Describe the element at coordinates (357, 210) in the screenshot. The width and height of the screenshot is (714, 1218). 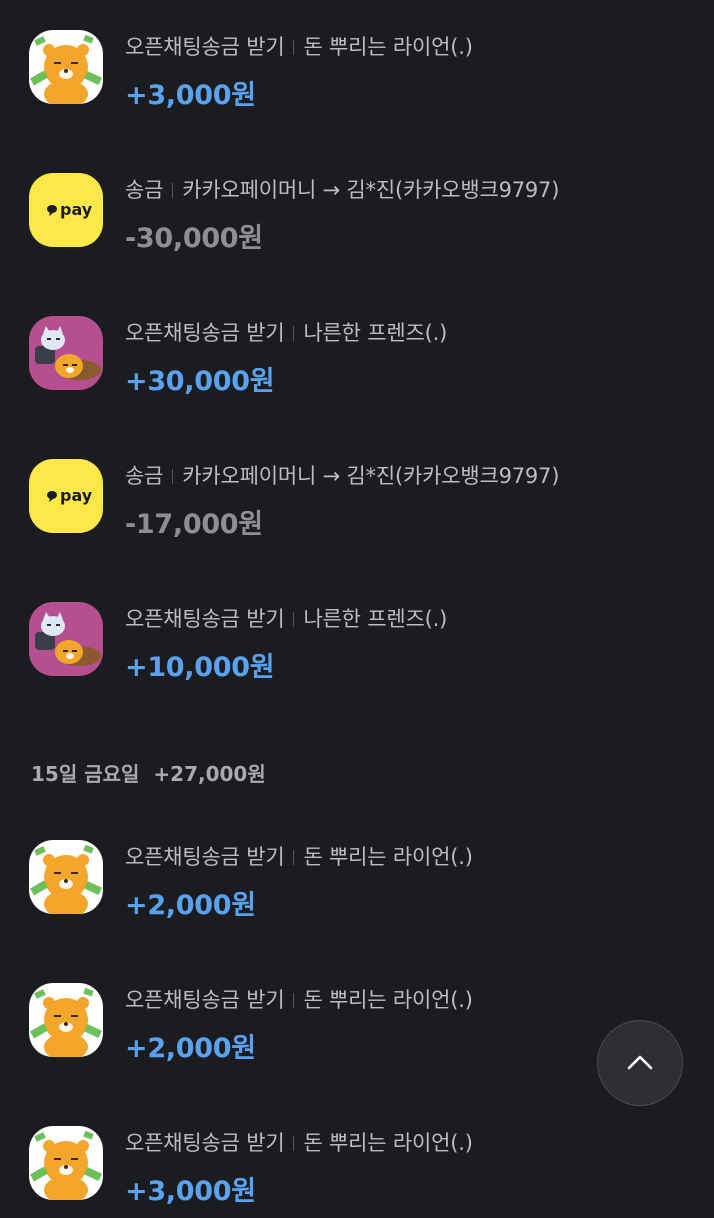
I see `transaction-row: pay 송금 카카오페이머니 → 김*진(카카오뱅크9797) -30,000원` at that location.